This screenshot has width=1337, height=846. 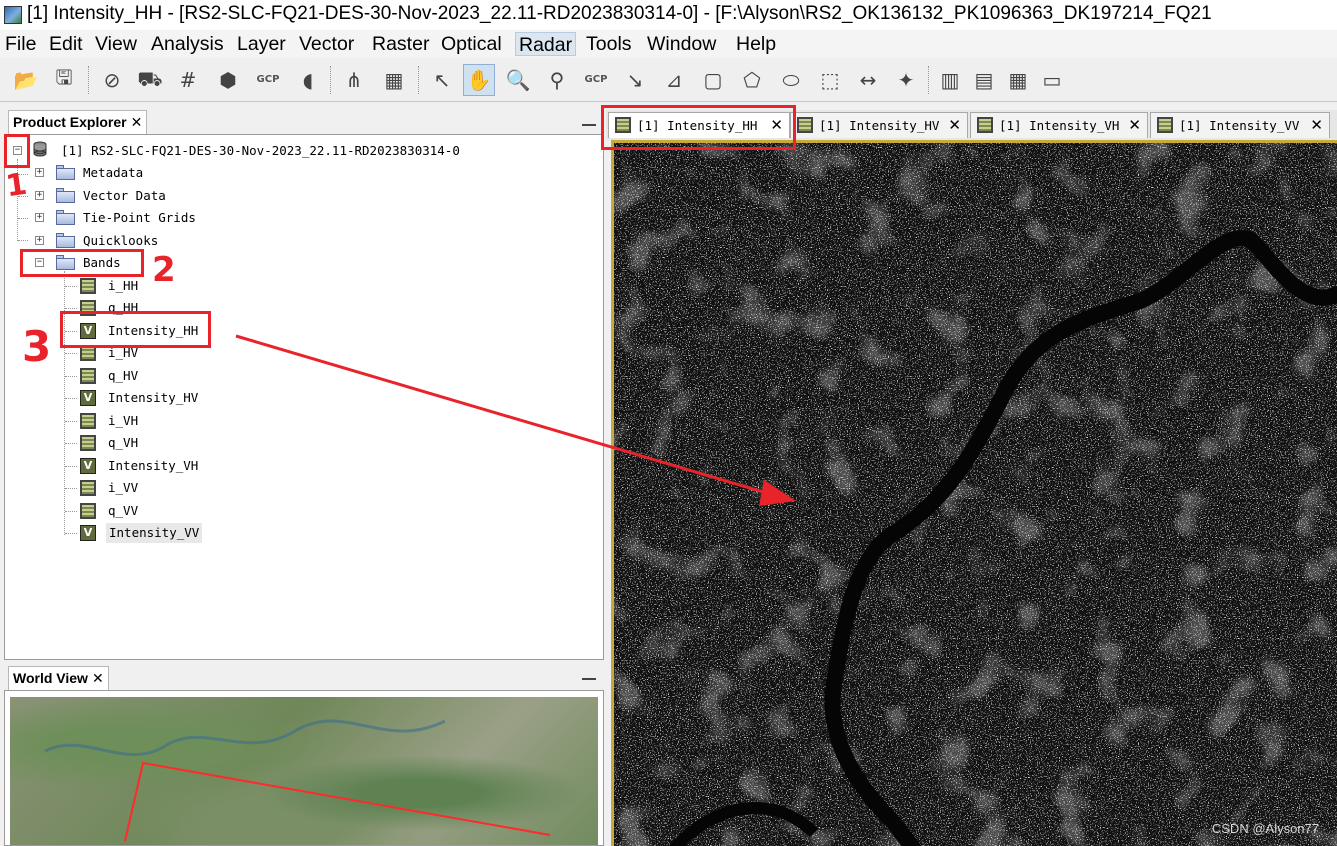 I want to click on gcp-tool-icon: GCP, so click(x=596, y=80).